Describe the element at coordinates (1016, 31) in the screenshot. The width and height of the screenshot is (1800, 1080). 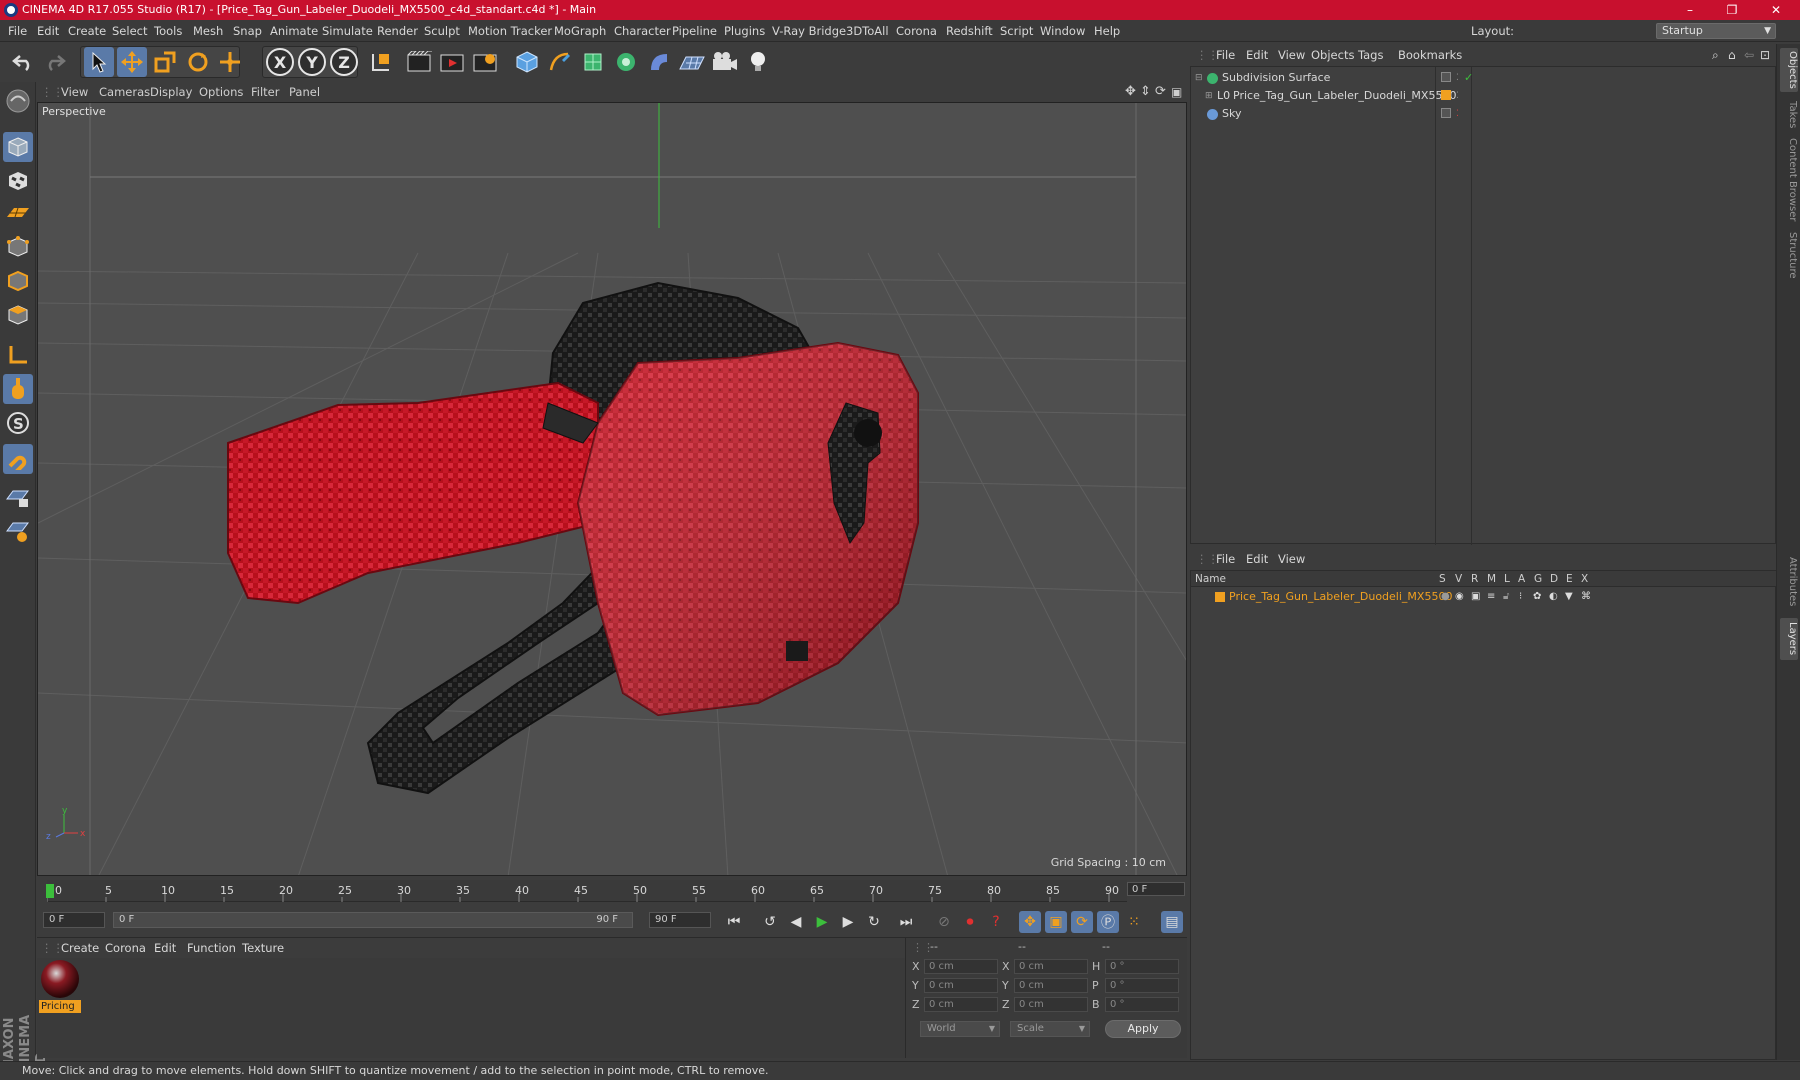
I see `menu-script: Script` at that location.